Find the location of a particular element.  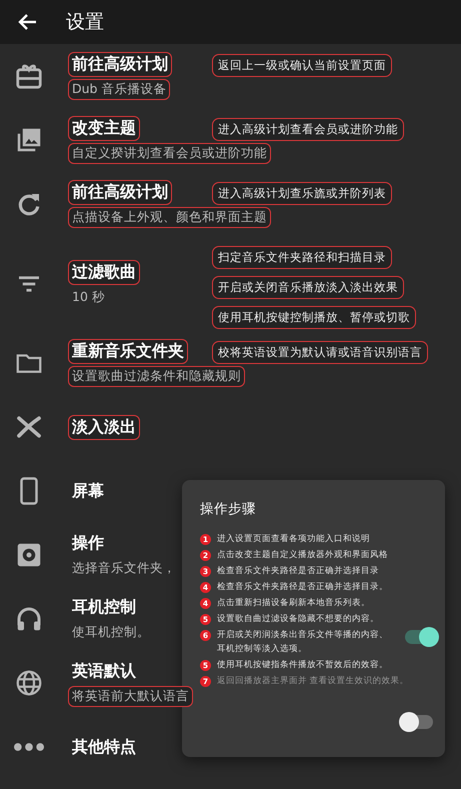

setting-description: 自定义揆讲划查看会员或进阶功能 is located at coordinates (169, 153).